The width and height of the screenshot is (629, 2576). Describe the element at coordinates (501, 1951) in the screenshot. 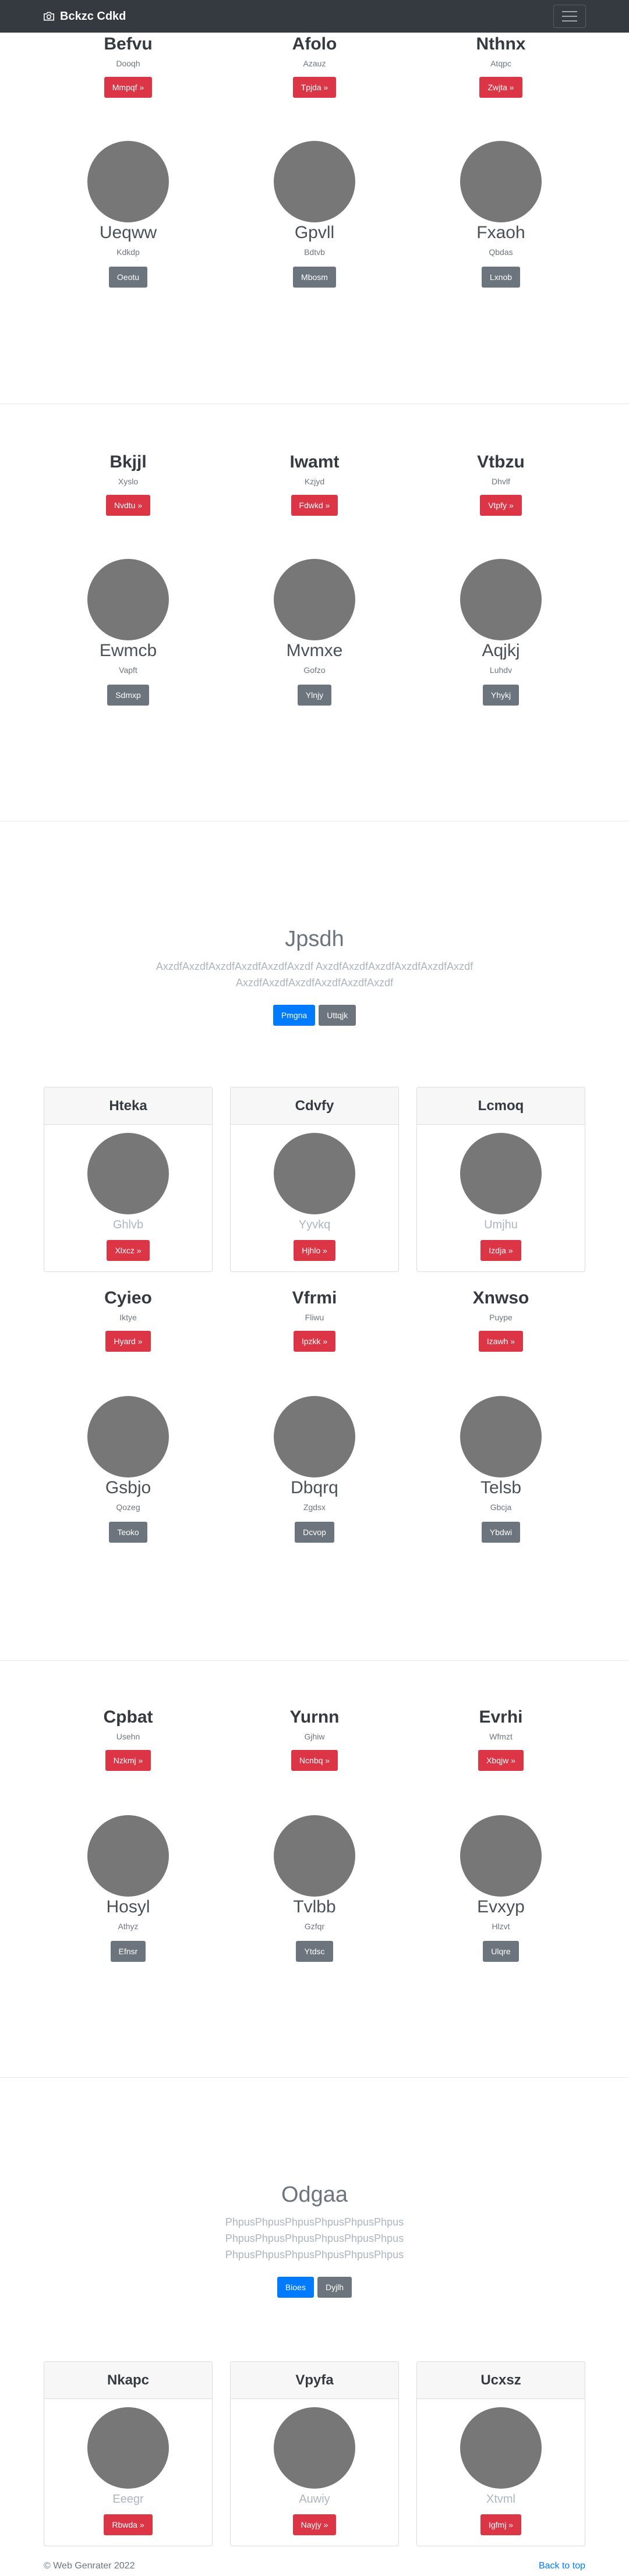

I see `profile-button: Ulqre` at that location.